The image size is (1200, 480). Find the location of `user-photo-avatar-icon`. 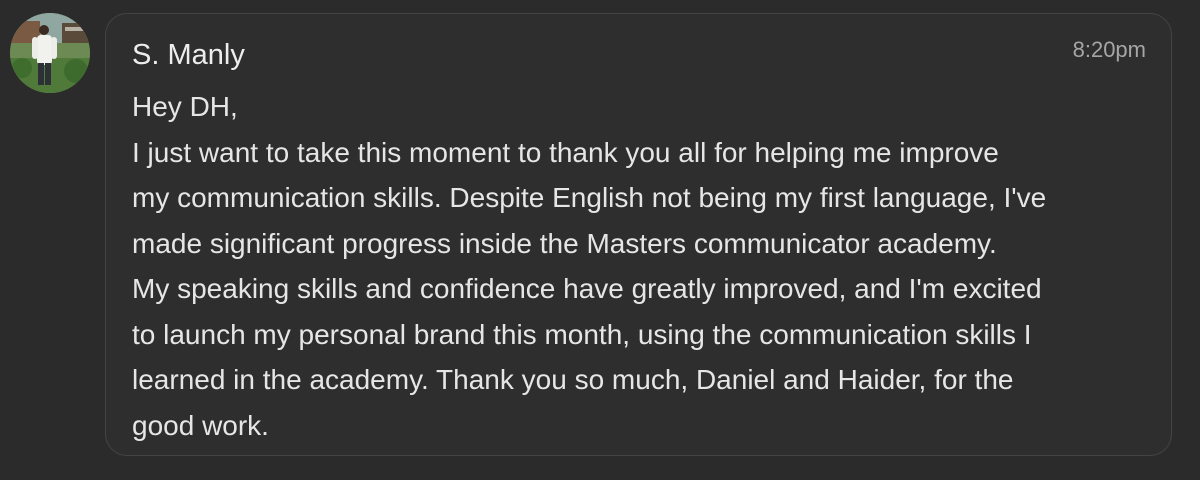

user-photo-avatar-icon is located at coordinates (50, 53).